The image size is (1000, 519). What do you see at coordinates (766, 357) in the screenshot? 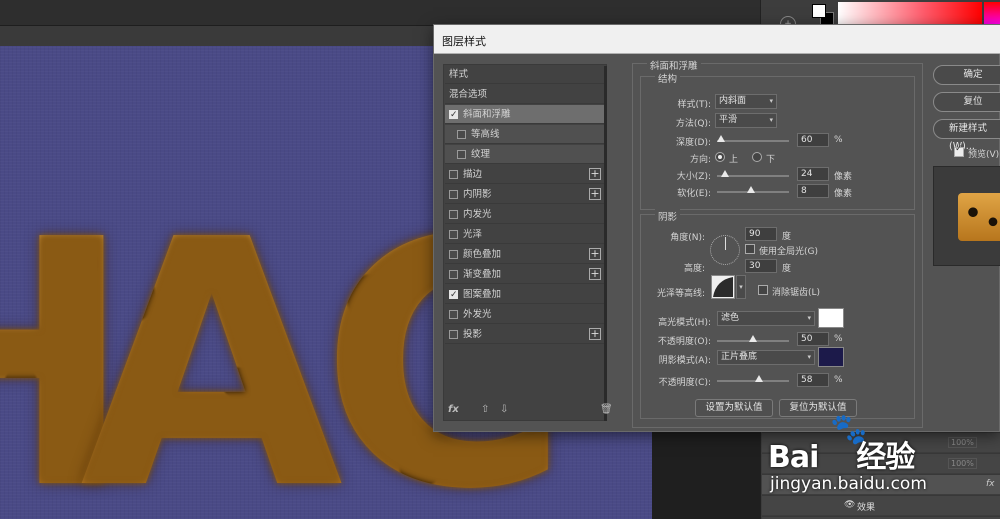
I see `shadow-mode-select: 正片叠底 ▾` at bounding box center [766, 357].